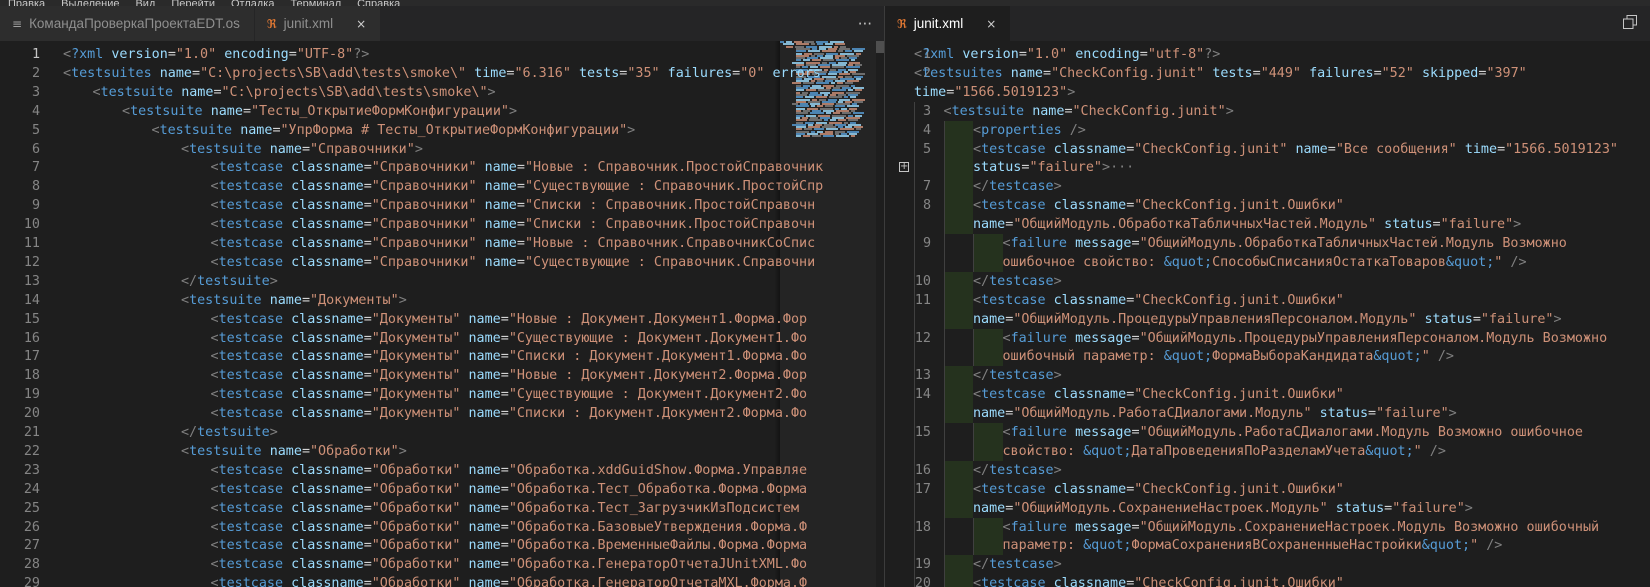  What do you see at coordinates (442, 432) in the screenshot?
I see `code-line: 21 </testsuite>` at bounding box center [442, 432].